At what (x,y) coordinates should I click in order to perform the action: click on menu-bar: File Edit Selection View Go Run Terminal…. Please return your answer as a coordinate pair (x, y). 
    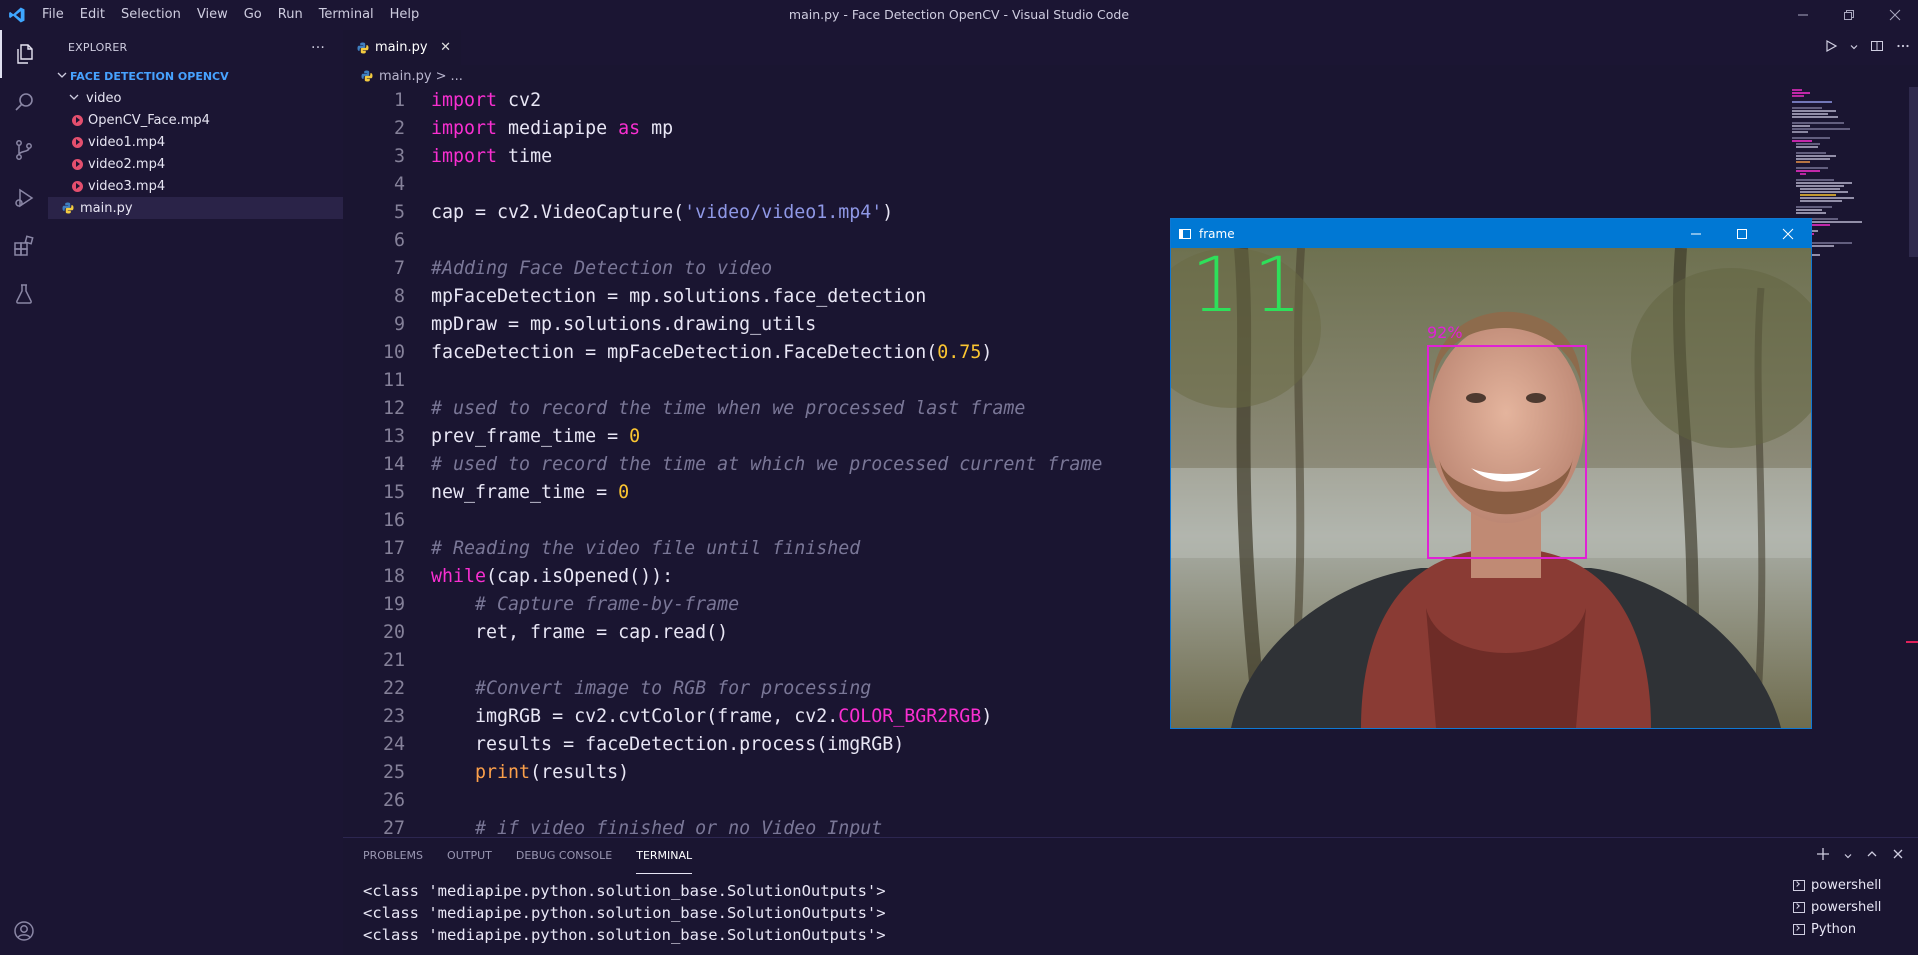
    Looking at the image, I should click on (230, 15).